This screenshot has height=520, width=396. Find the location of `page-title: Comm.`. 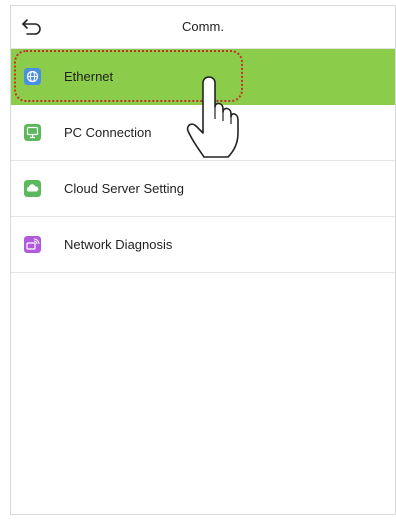

page-title: Comm. is located at coordinates (203, 26).